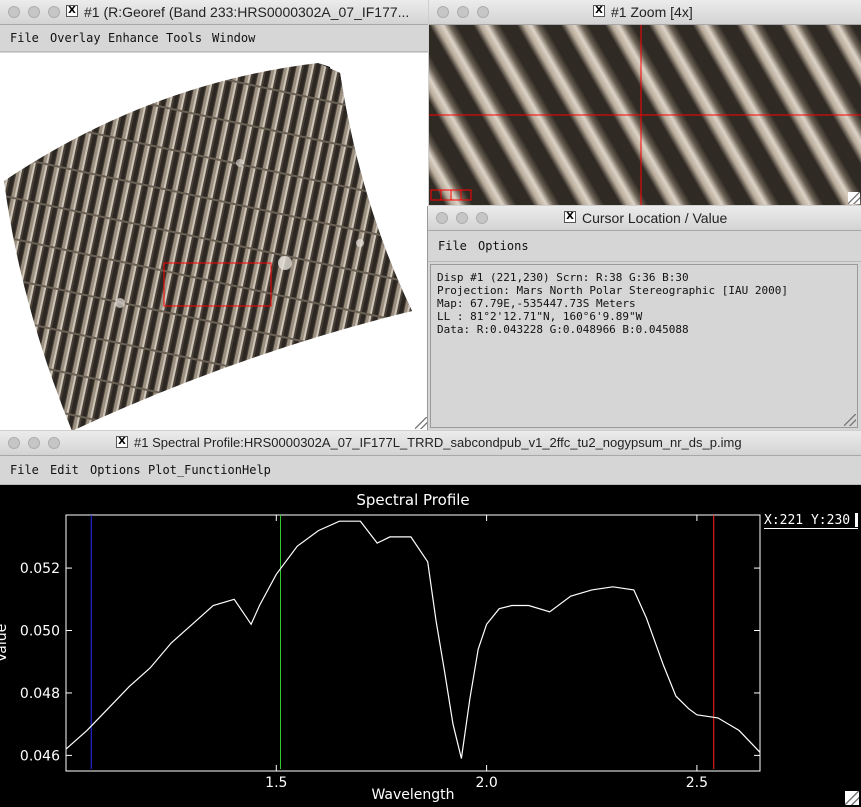  Describe the element at coordinates (540, 316) in the screenshot. I see `cursor-line-latlon: LL : 81°2'12.71"N, 160°6'9.89"W` at that location.